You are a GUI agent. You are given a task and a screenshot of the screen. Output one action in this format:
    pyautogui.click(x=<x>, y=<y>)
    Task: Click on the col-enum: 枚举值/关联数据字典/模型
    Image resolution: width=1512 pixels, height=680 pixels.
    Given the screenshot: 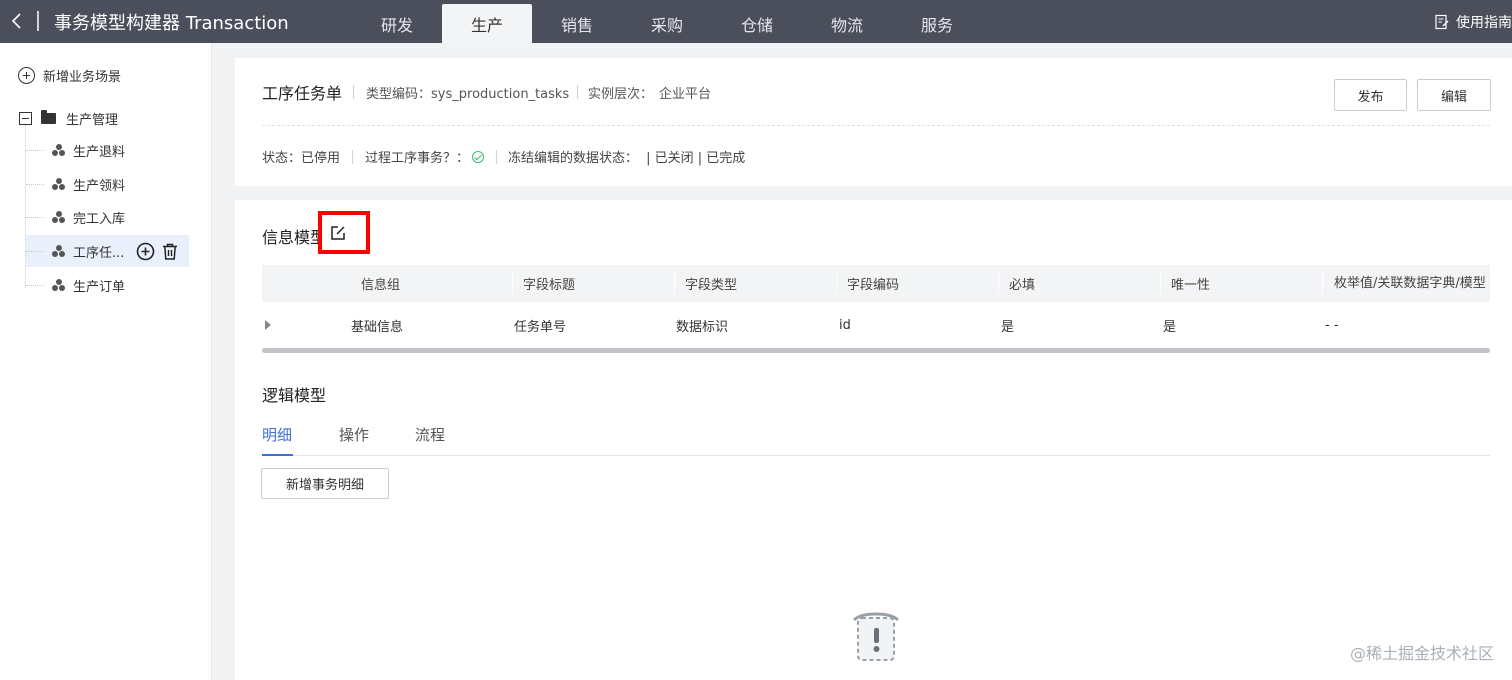 What is the action you would take?
    pyautogui.click(x=1406, y=283)
    